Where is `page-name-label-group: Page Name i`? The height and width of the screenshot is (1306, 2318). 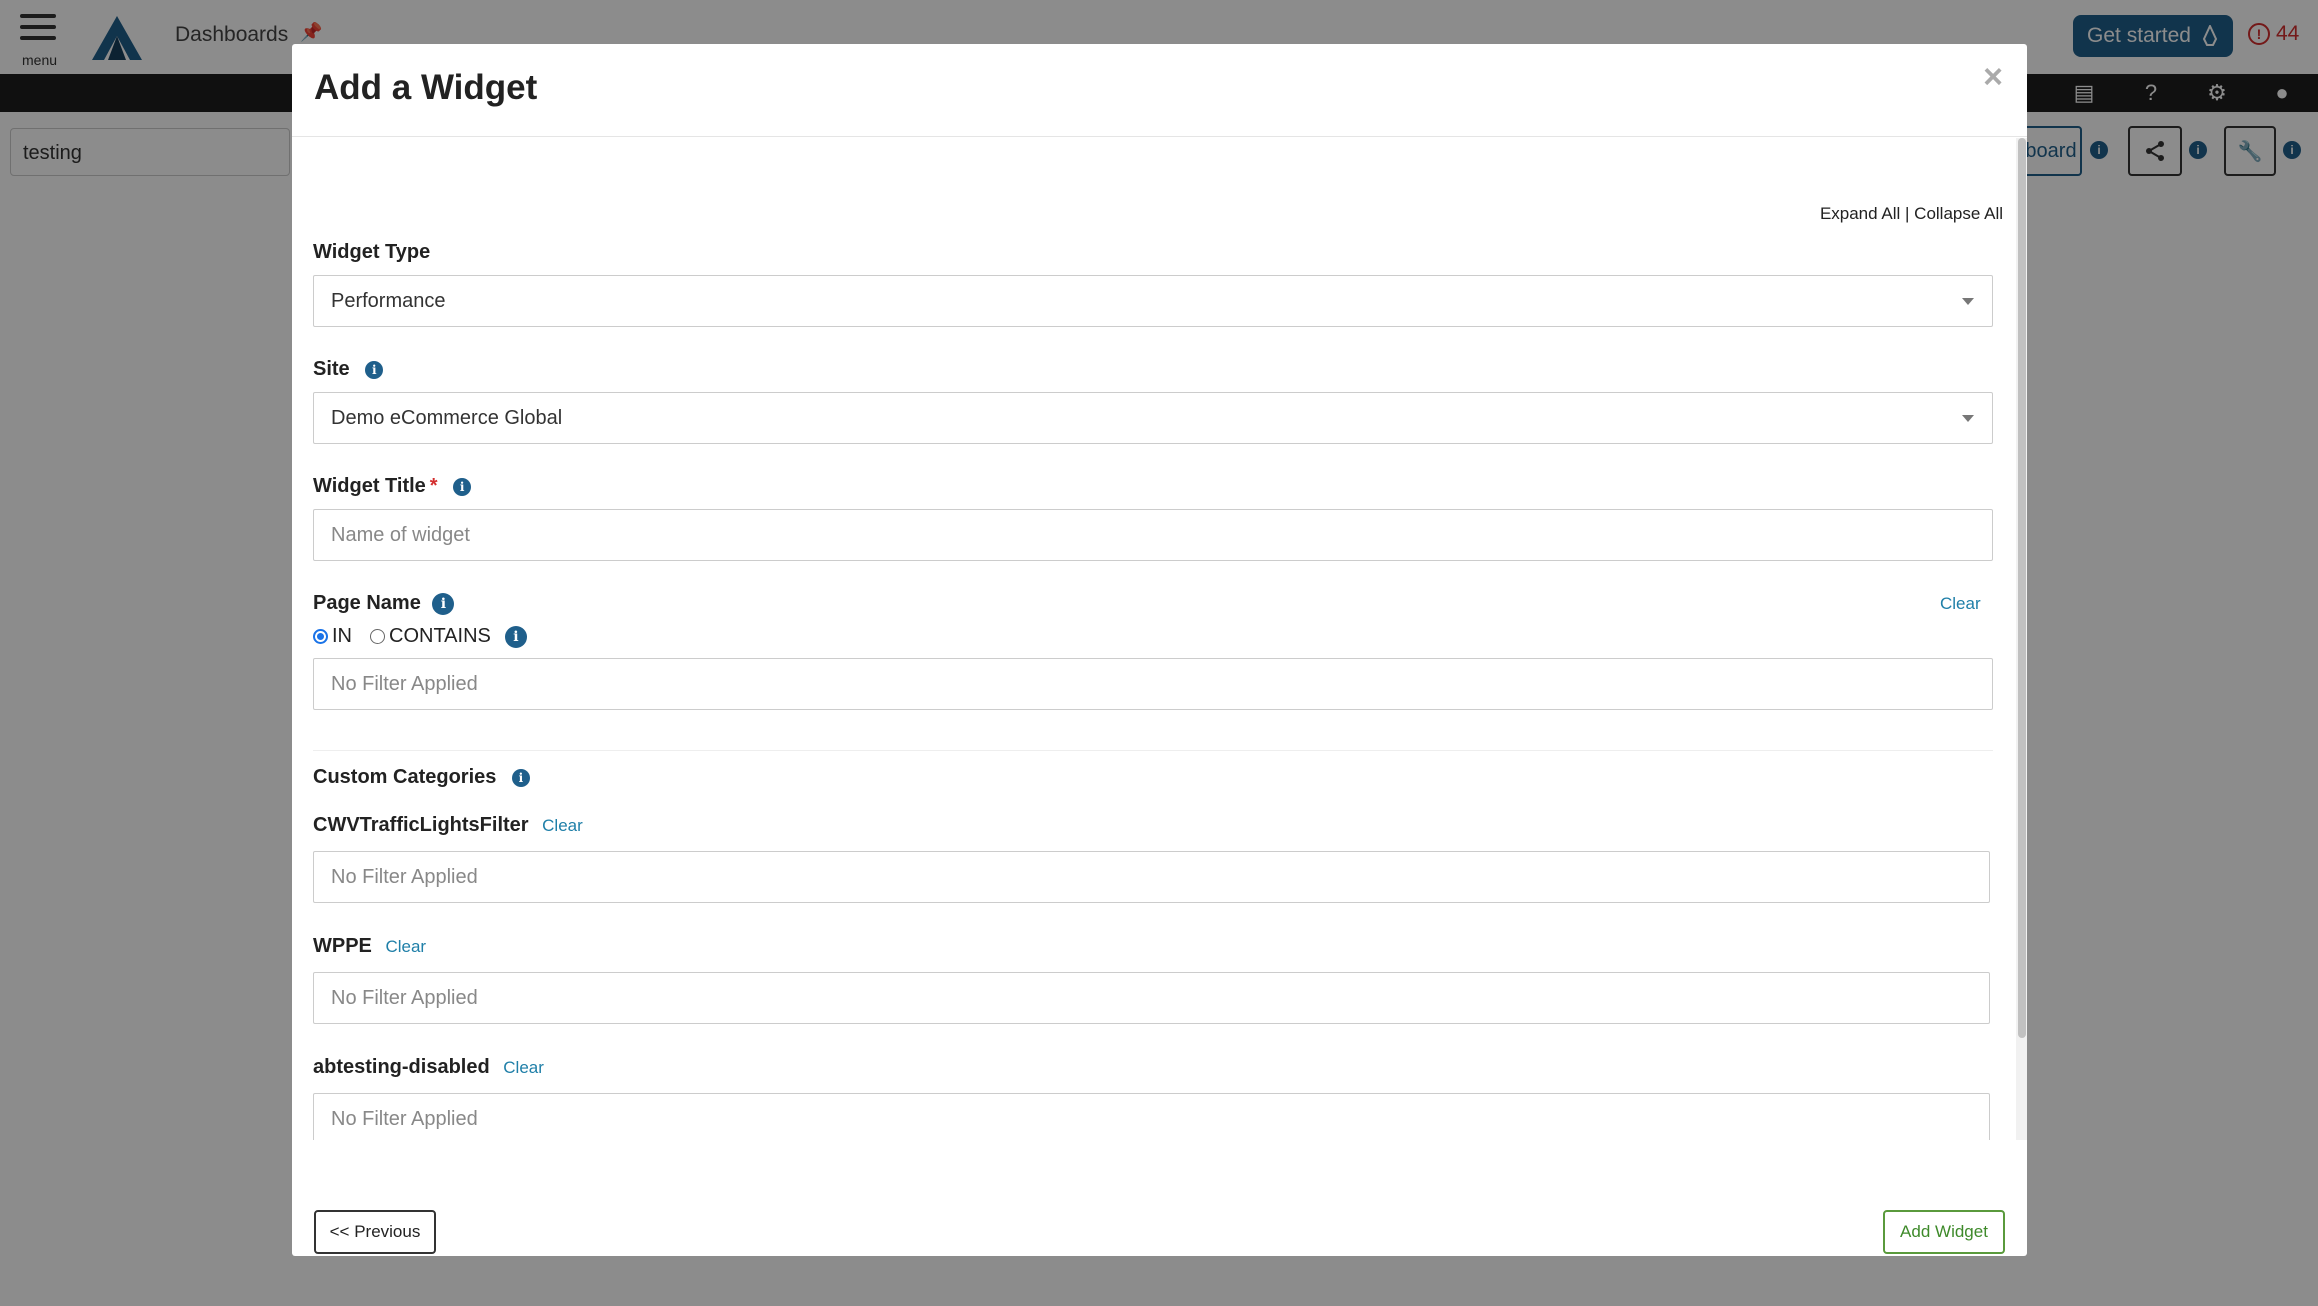 page-name-label-group: Page Name i is located at coordinates (384, 603).